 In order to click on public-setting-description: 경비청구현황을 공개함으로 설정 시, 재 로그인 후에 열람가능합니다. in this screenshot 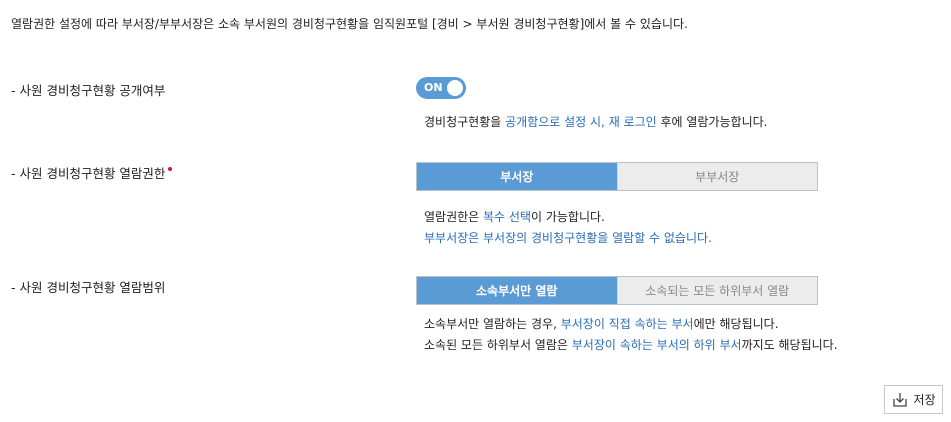, I will do `click(595, 122)`.